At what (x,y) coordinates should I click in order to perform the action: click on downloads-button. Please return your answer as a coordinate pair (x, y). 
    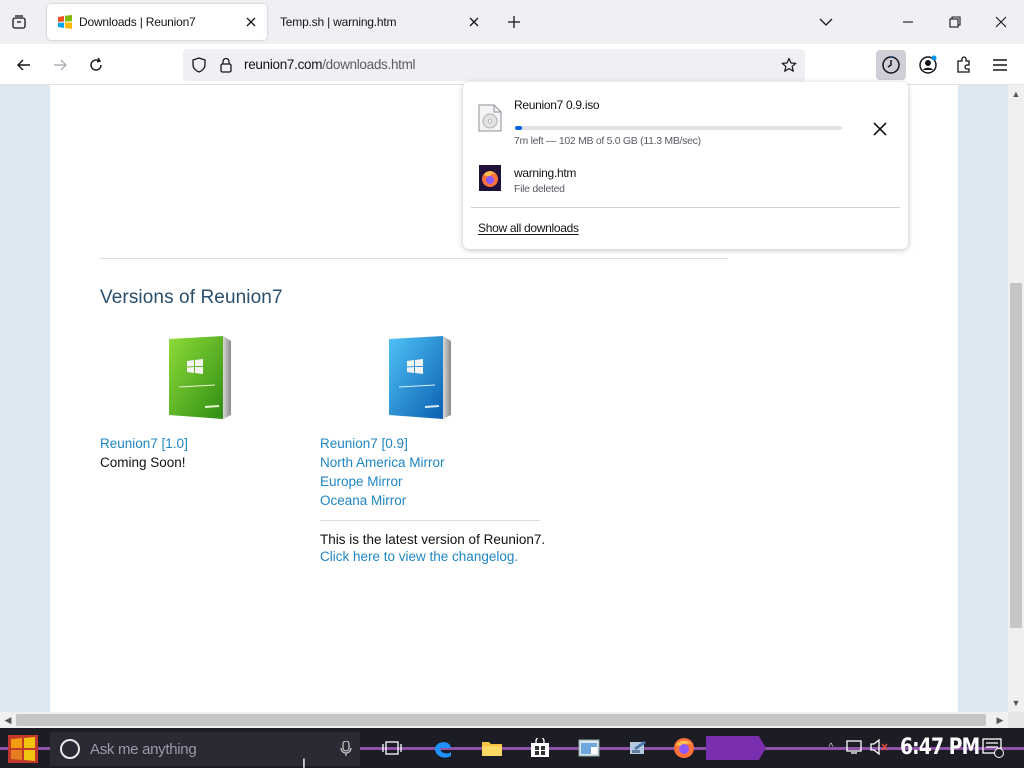
    Looking at the image, I should click on (891, 65).